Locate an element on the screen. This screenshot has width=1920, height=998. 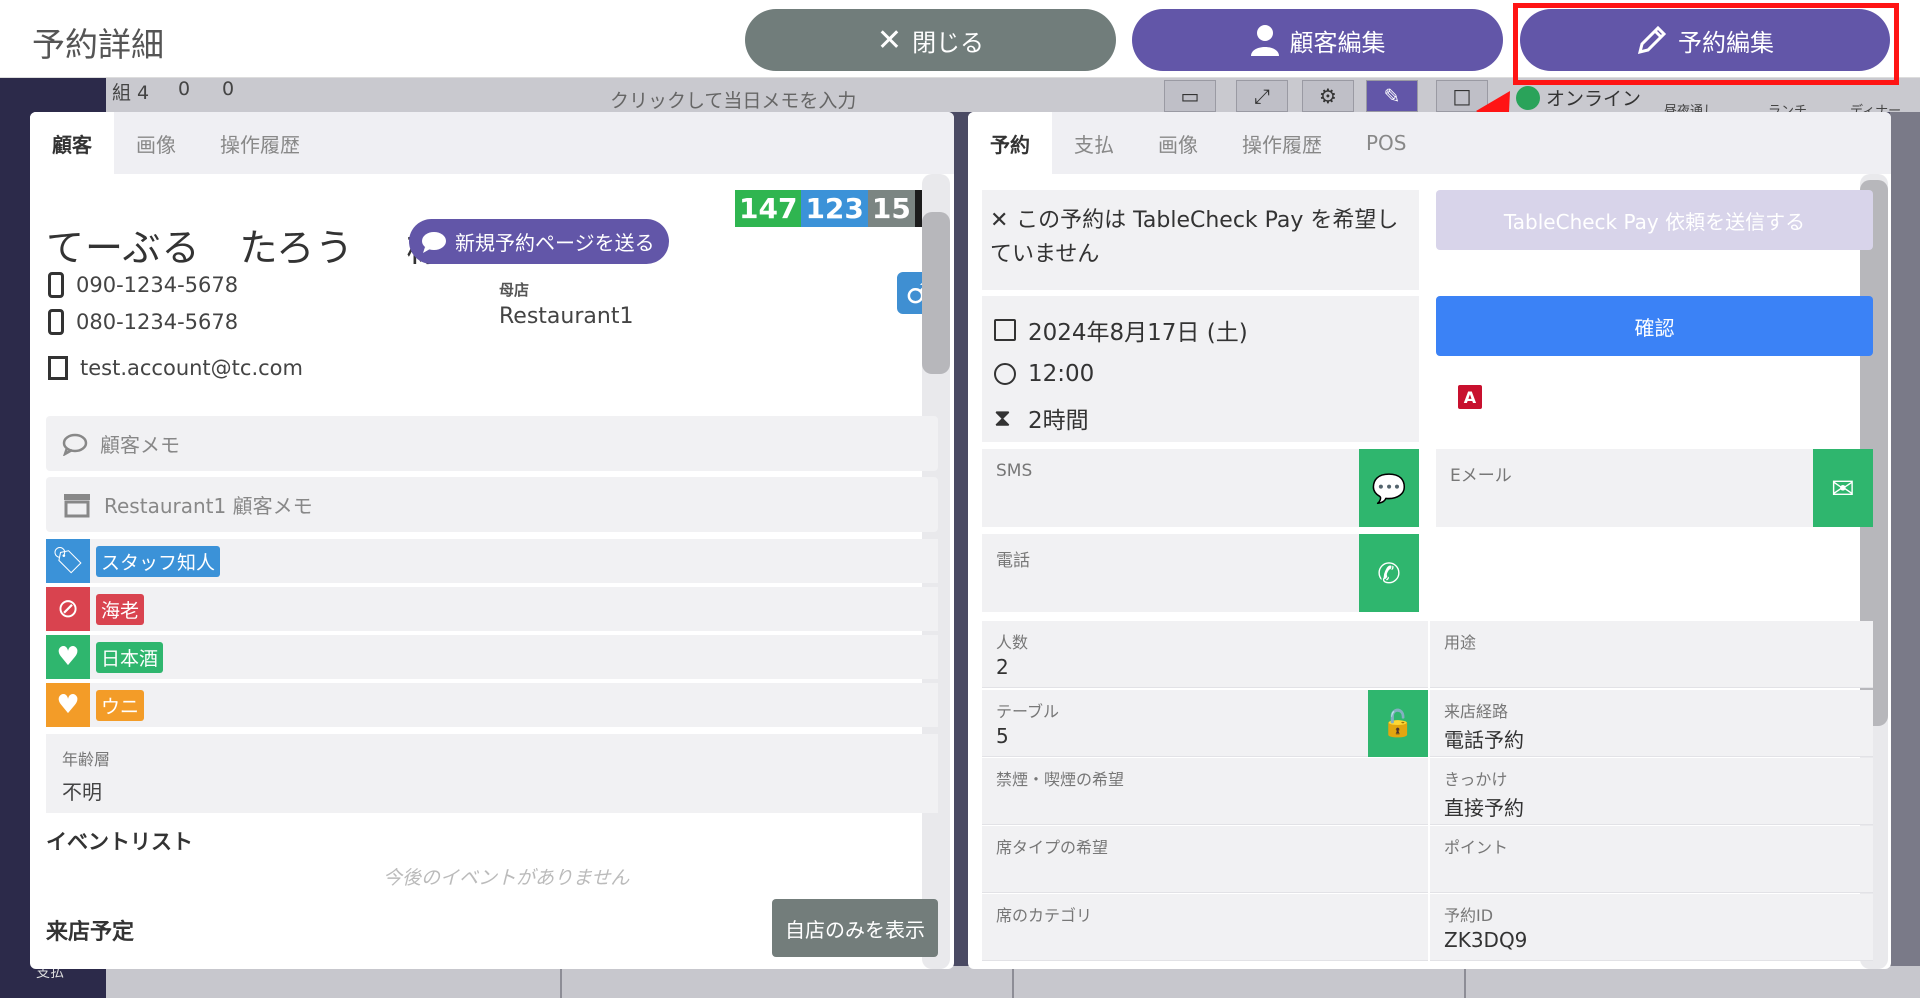
calendar-icon is located at coordinates (1005, 330).